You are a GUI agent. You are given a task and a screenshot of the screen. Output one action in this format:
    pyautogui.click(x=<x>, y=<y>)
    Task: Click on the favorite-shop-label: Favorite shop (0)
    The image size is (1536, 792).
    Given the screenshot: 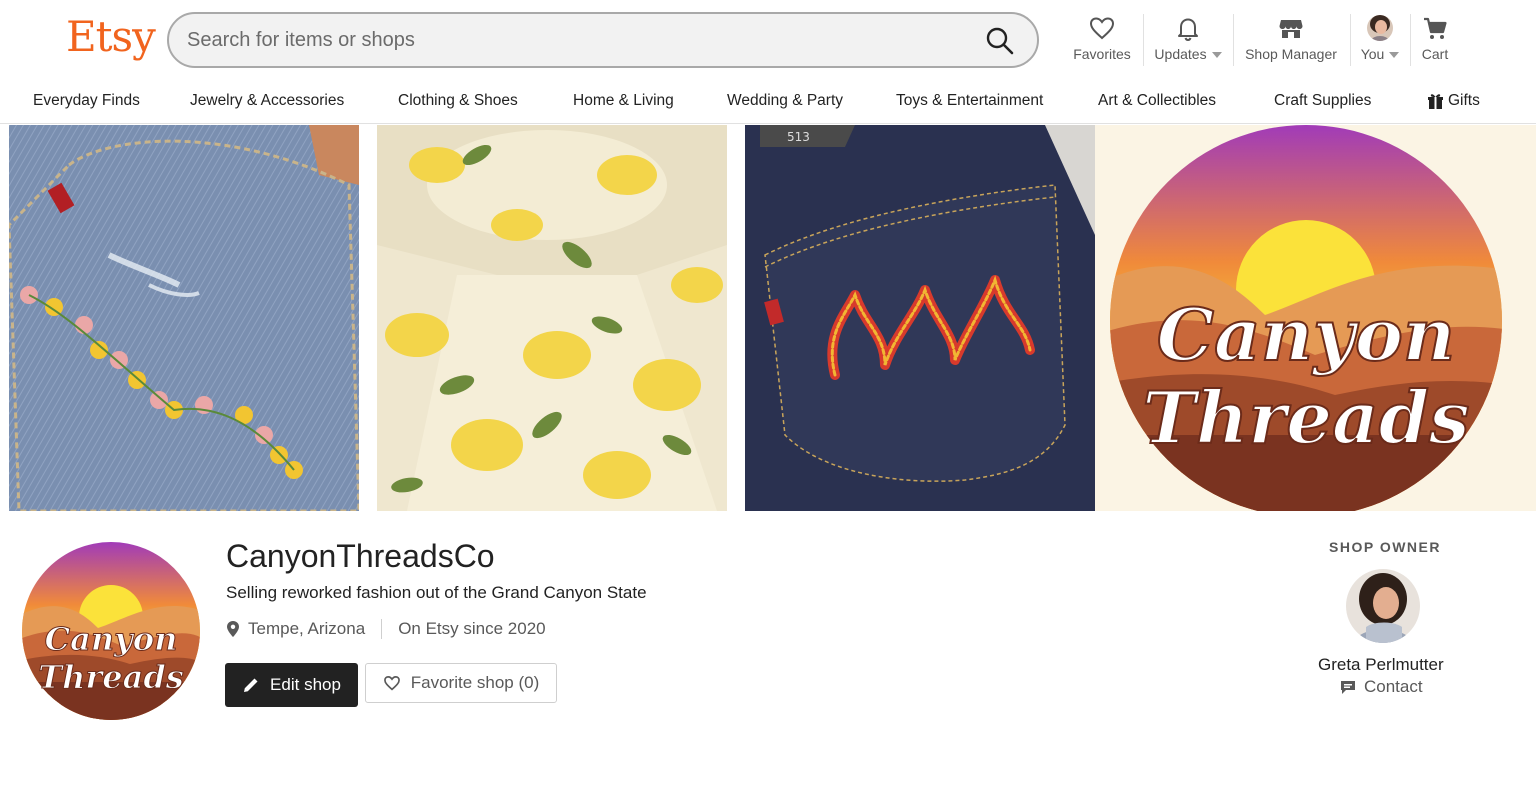 What is the action you would take?
    pyautogui.click(x=475, y=682)
    